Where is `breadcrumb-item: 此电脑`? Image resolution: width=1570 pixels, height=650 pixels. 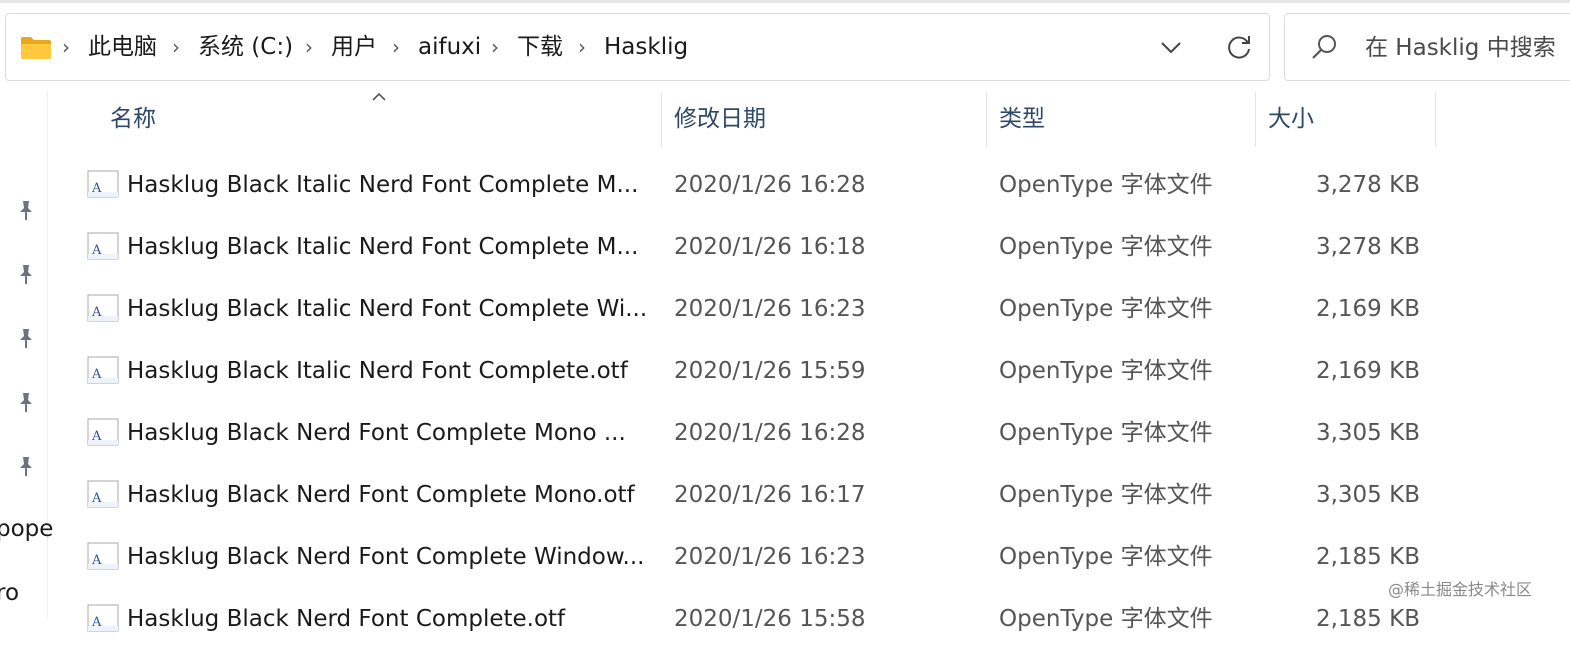
breadcrumb-item: 此电脑 is located at coordinates (122, 47).